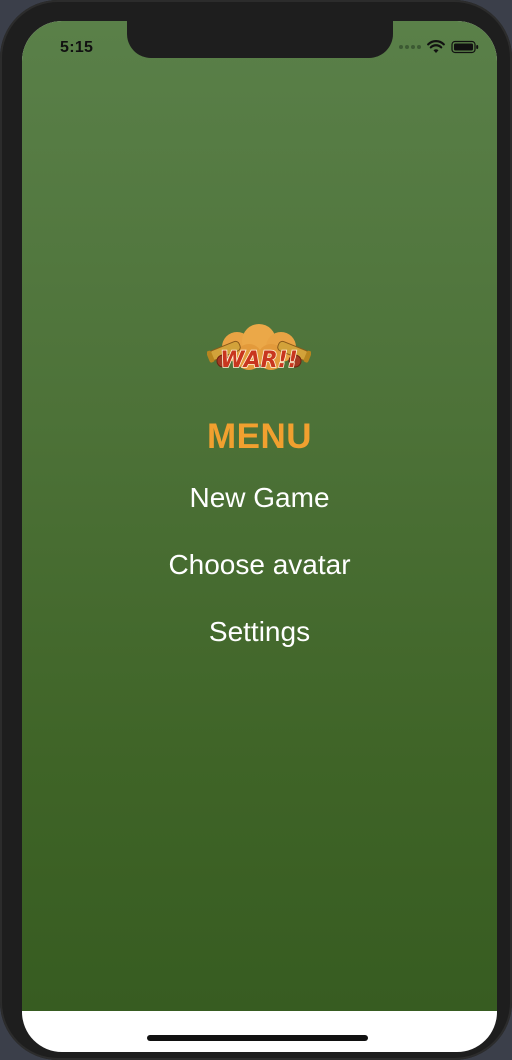 This screenshot has height=1060, width=512. What do you see at coordinates (259, 565) in the screenshot?
I see `choose-avatar-button: Choose avatar` at bounding box center [259, 565].